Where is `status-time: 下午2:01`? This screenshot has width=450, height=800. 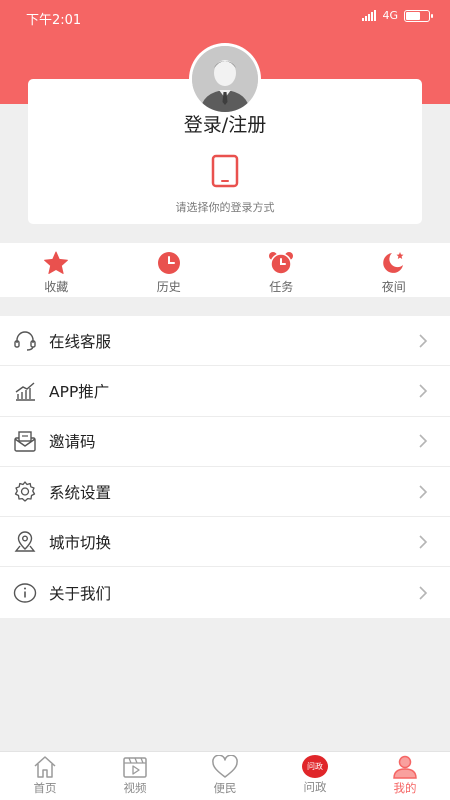
status-time: 下午2:01 is located at coordinates (54, 20).